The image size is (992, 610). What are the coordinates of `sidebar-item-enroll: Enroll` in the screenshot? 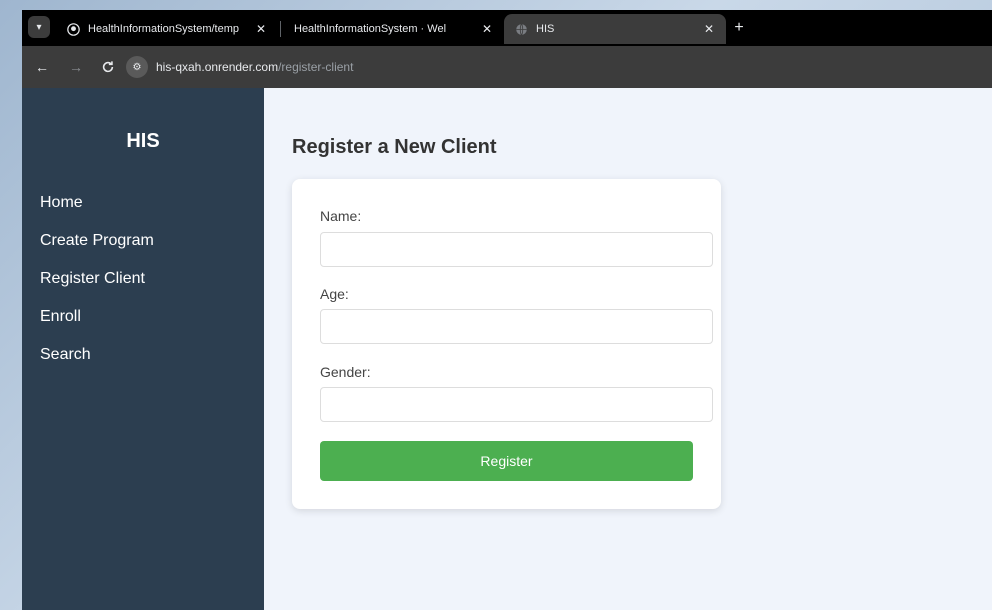 It's located at (97, 325).